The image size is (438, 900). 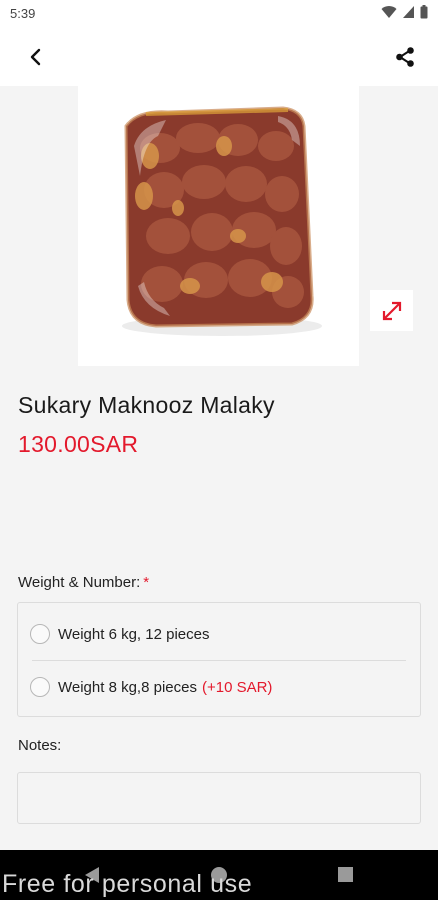 What do you see at coordinates (219, 57) in the screenshot?
I see `app-bar` at bounding box center [219, 57].